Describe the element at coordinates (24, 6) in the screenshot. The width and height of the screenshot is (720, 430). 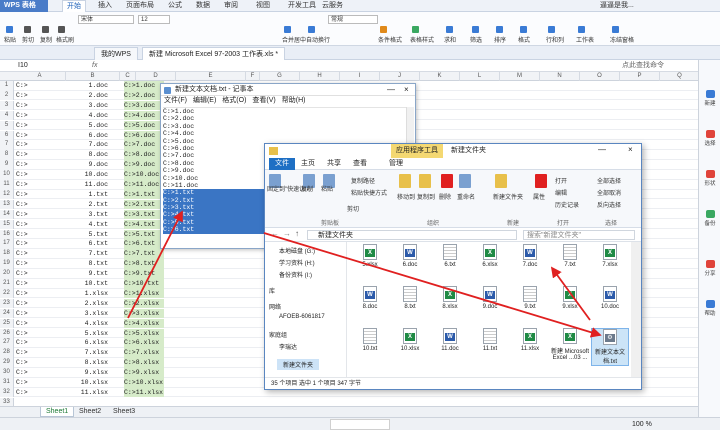
I see `wps-app-menu-button: WPS 表格` at that location.